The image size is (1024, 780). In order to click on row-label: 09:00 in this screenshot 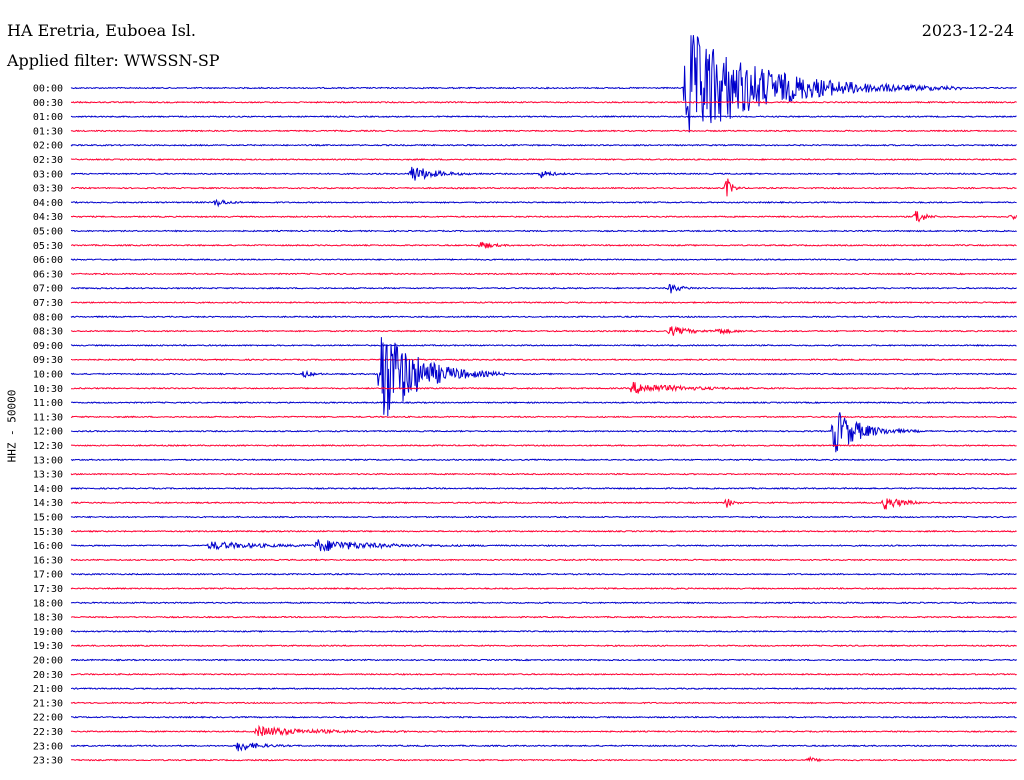, I will do `click(48, 346)`.